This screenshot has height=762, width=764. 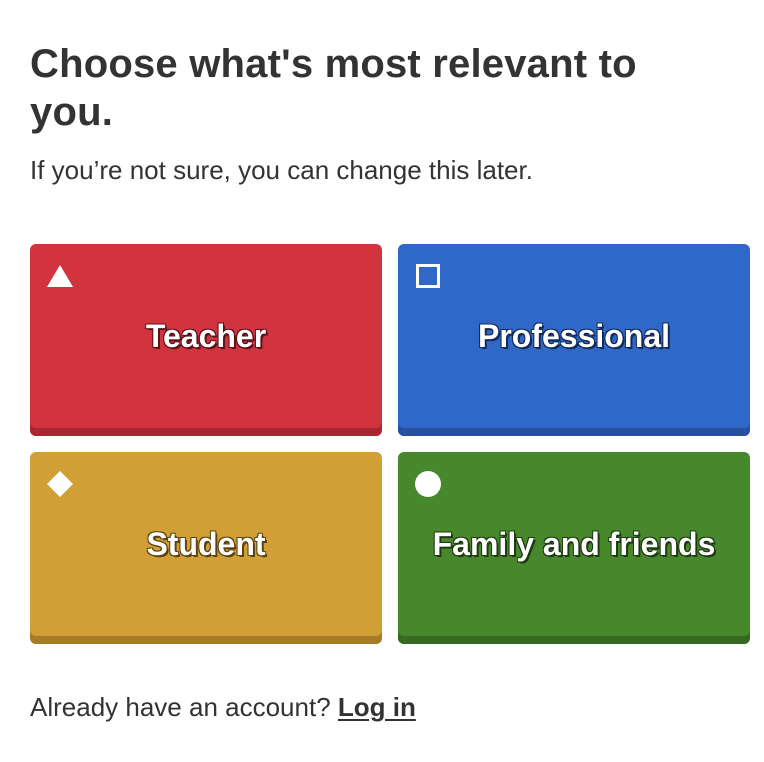 I want to click on option-student-button: Student, so click(x=206, y=548).